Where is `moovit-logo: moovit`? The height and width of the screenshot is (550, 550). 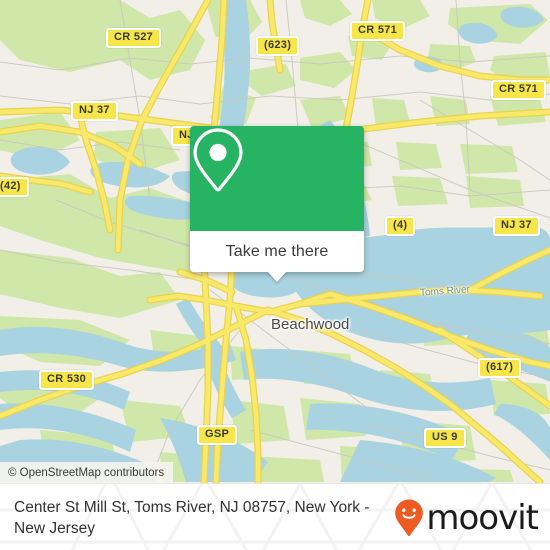
moovit-logo: moovit is located at coordinates (466, 517).